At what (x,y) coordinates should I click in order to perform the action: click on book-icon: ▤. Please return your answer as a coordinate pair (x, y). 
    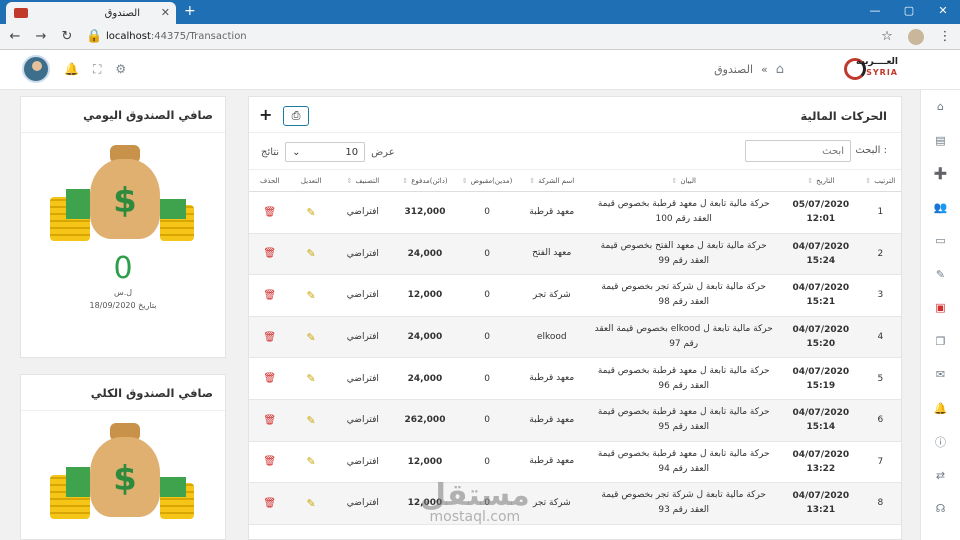
    Looking at the image, I should click on (940, 141).